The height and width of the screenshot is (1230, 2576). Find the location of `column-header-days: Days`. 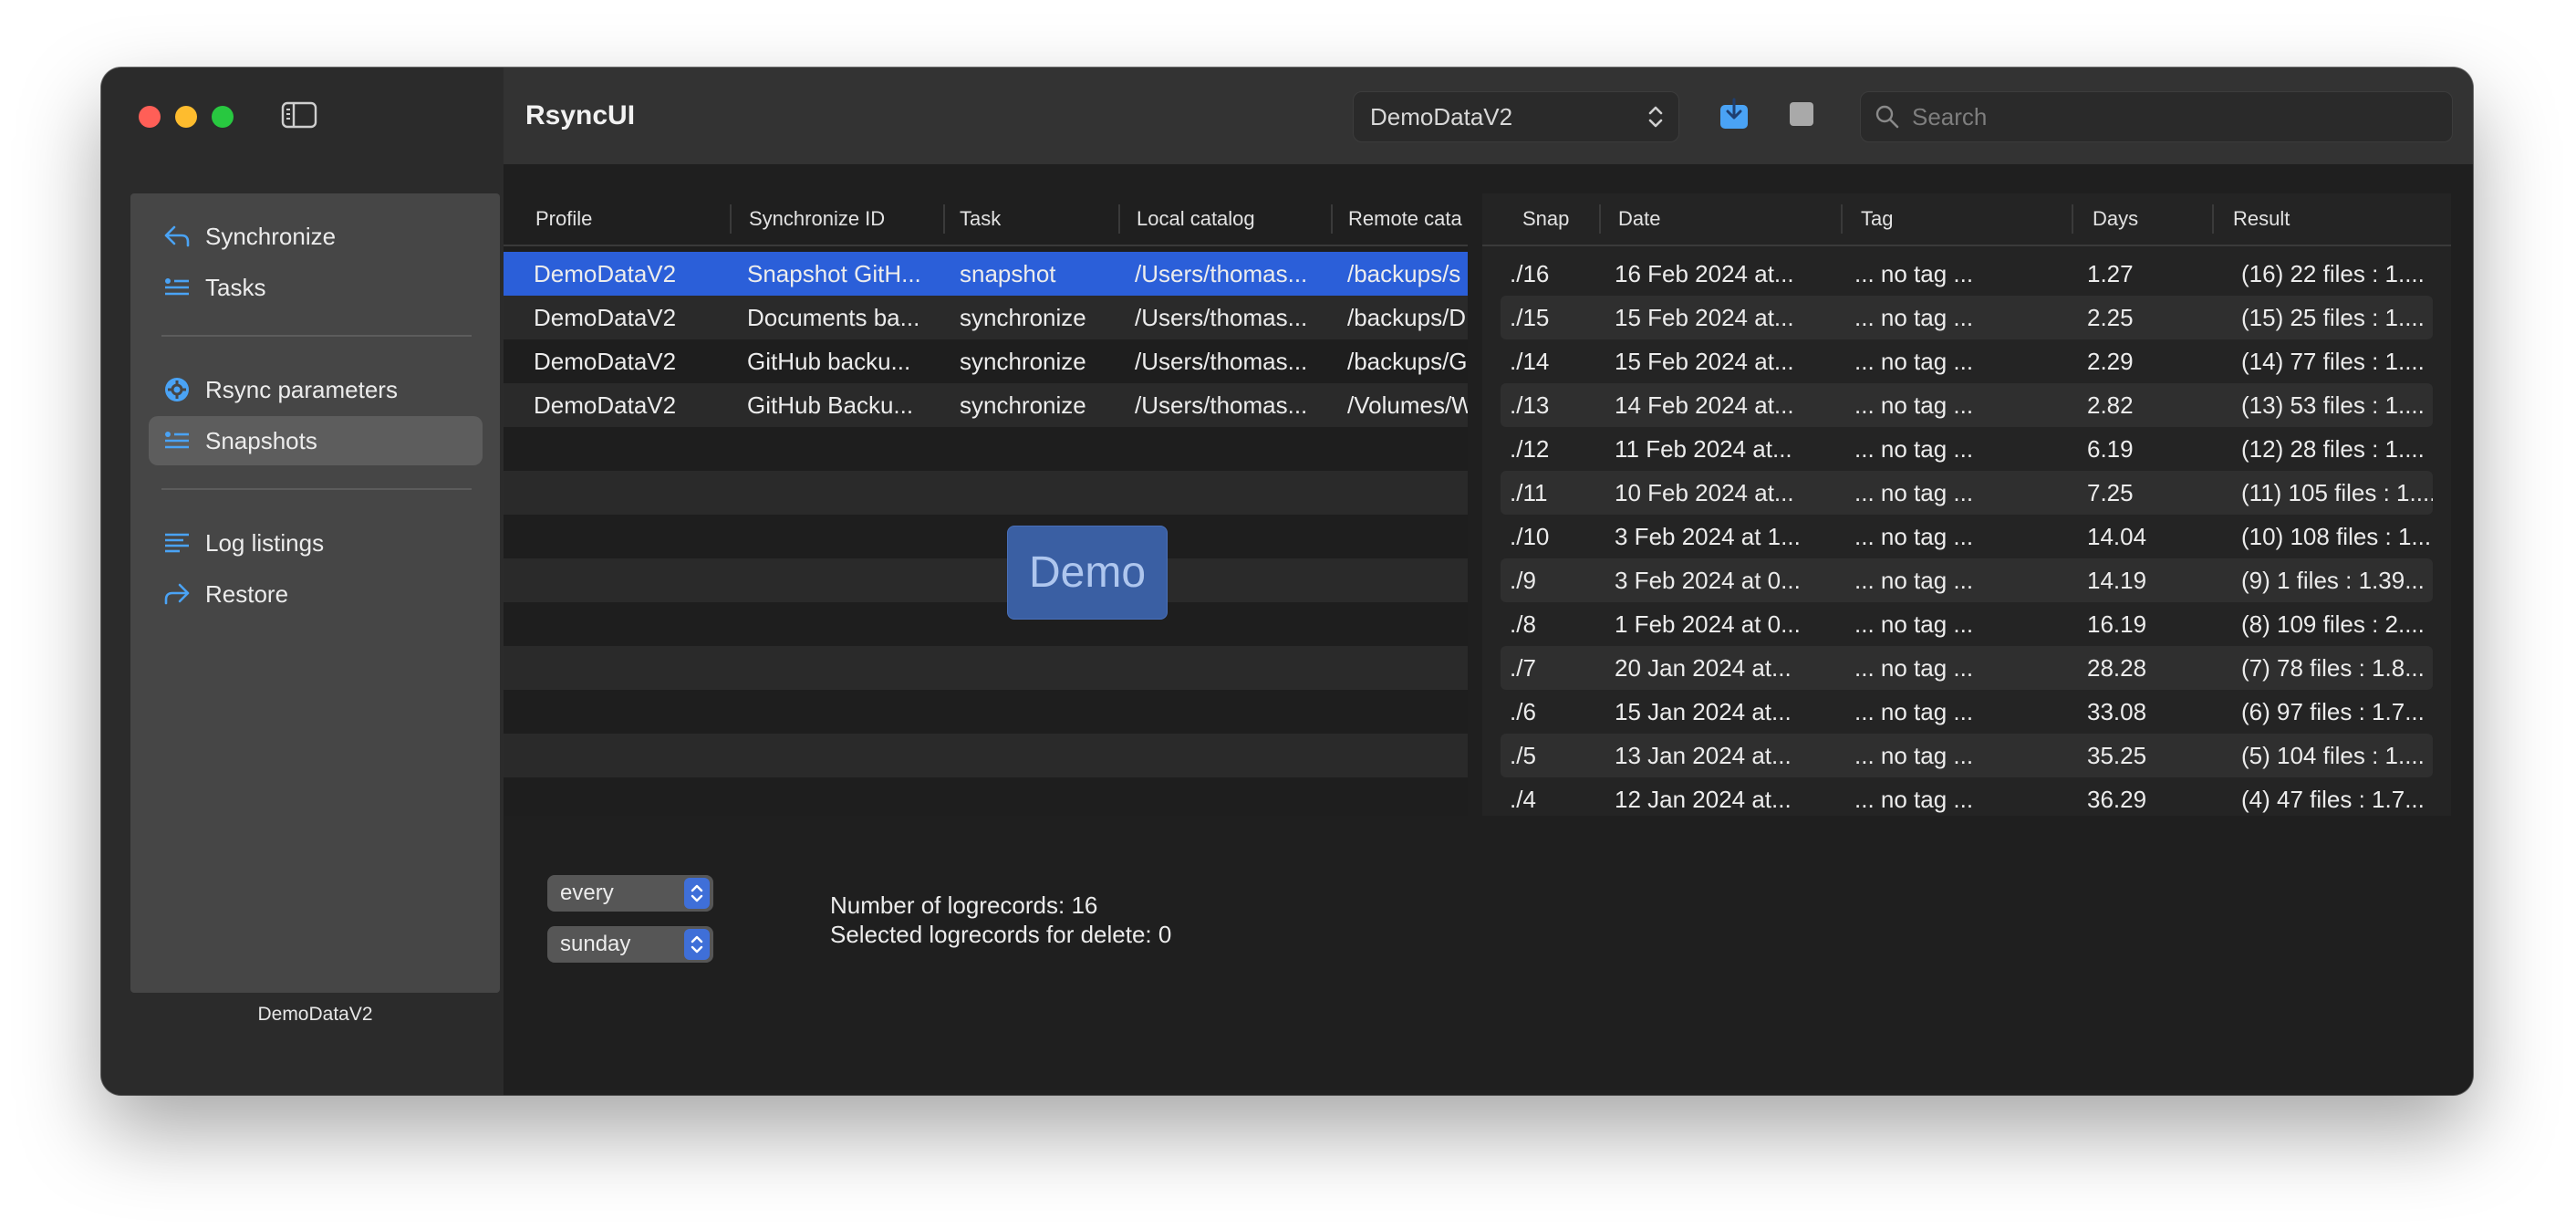

column-header-days: Days is located at coordinates (2147, 219).